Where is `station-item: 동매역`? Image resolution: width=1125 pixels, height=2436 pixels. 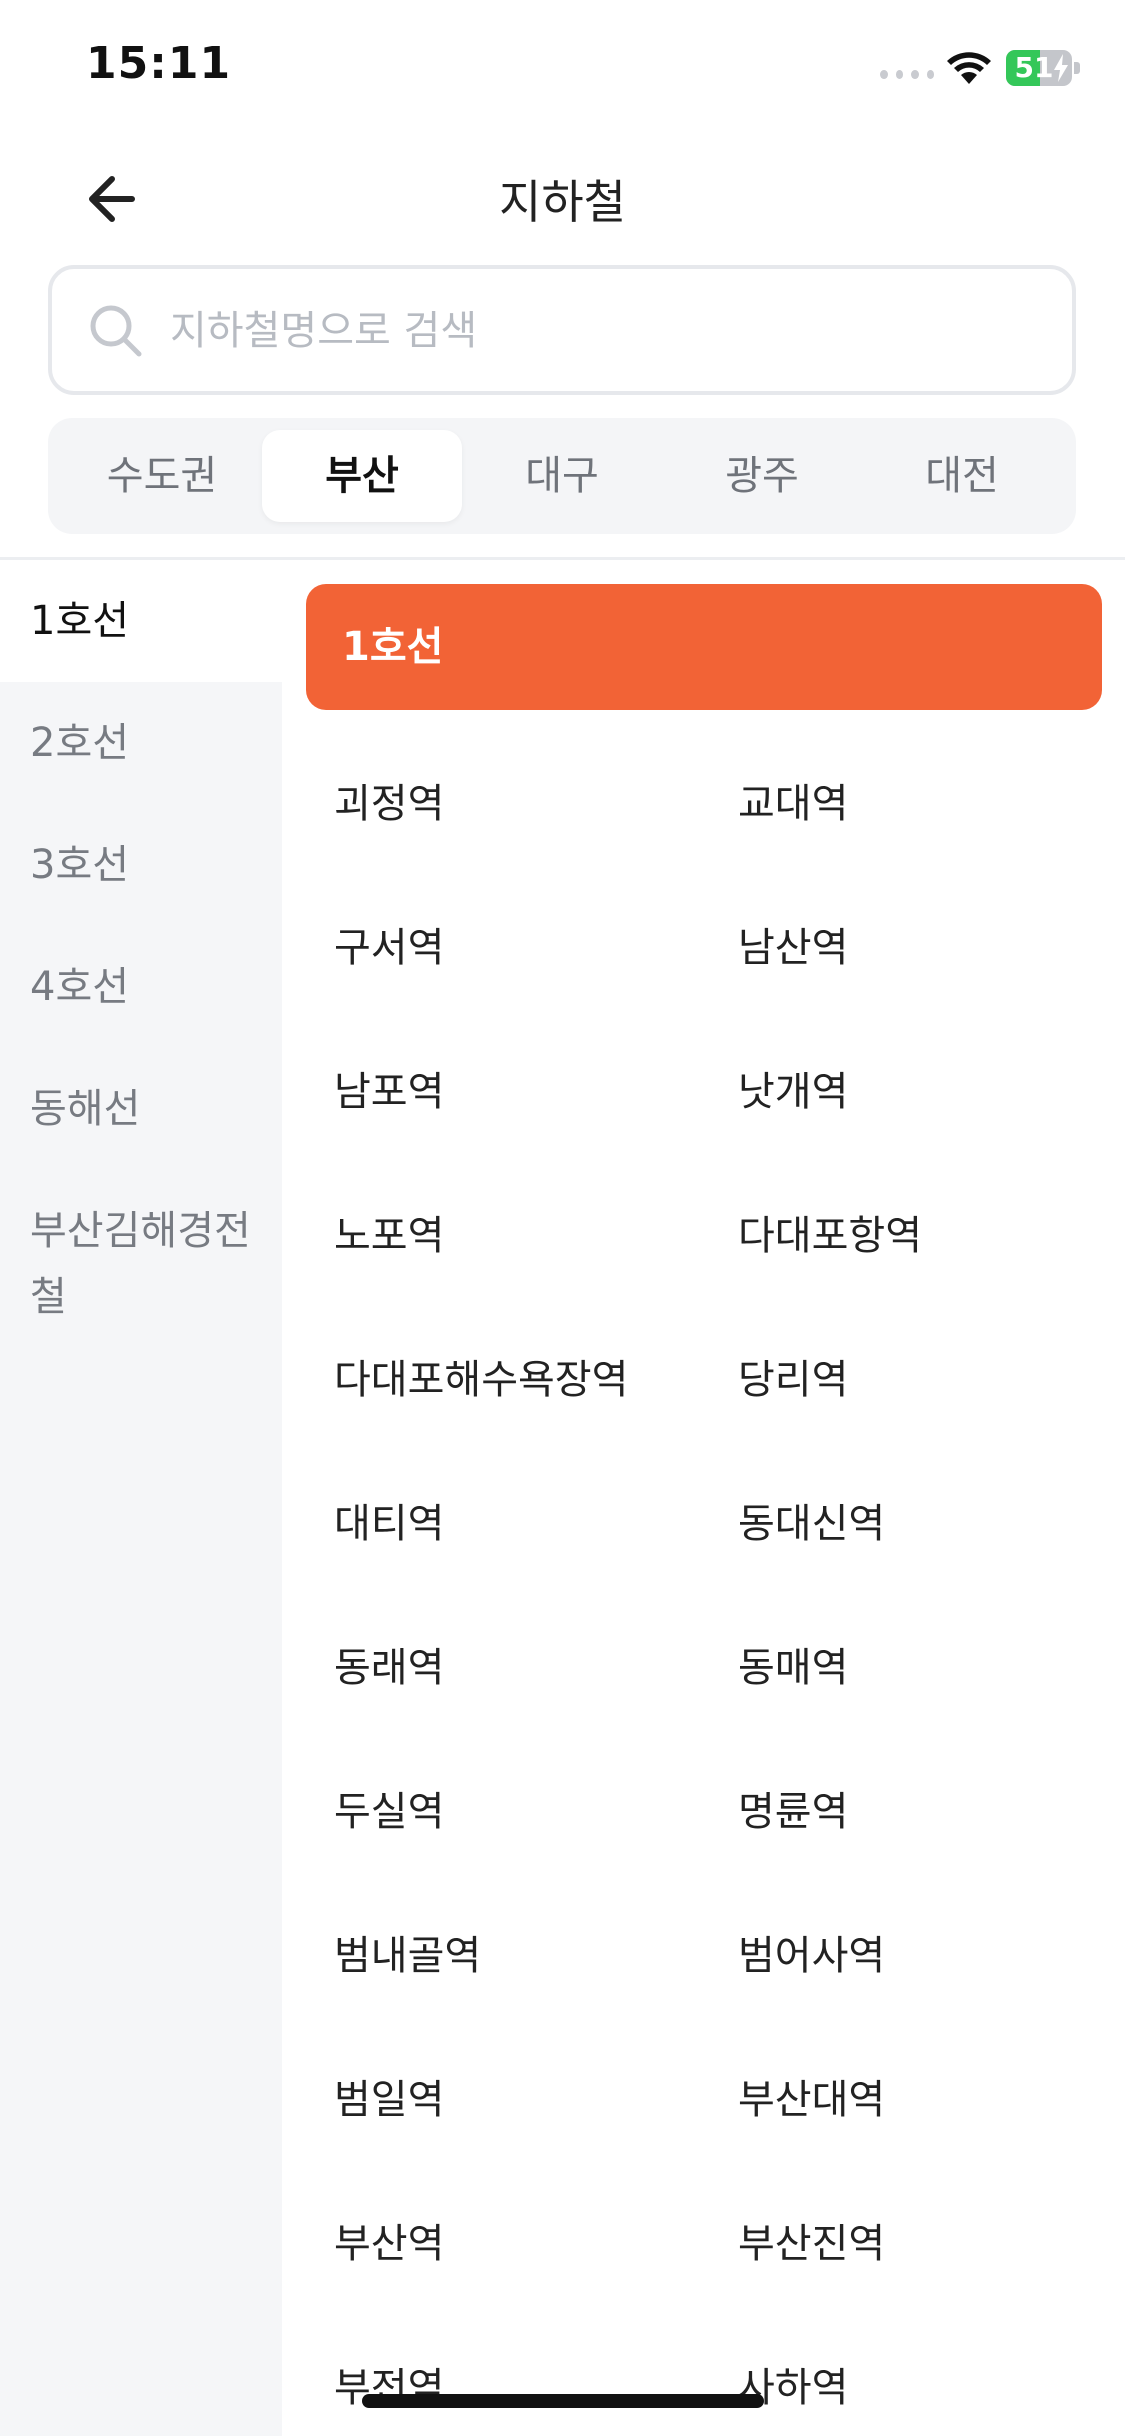 station-item: 동매역 is located at coordinates (888, 1668).